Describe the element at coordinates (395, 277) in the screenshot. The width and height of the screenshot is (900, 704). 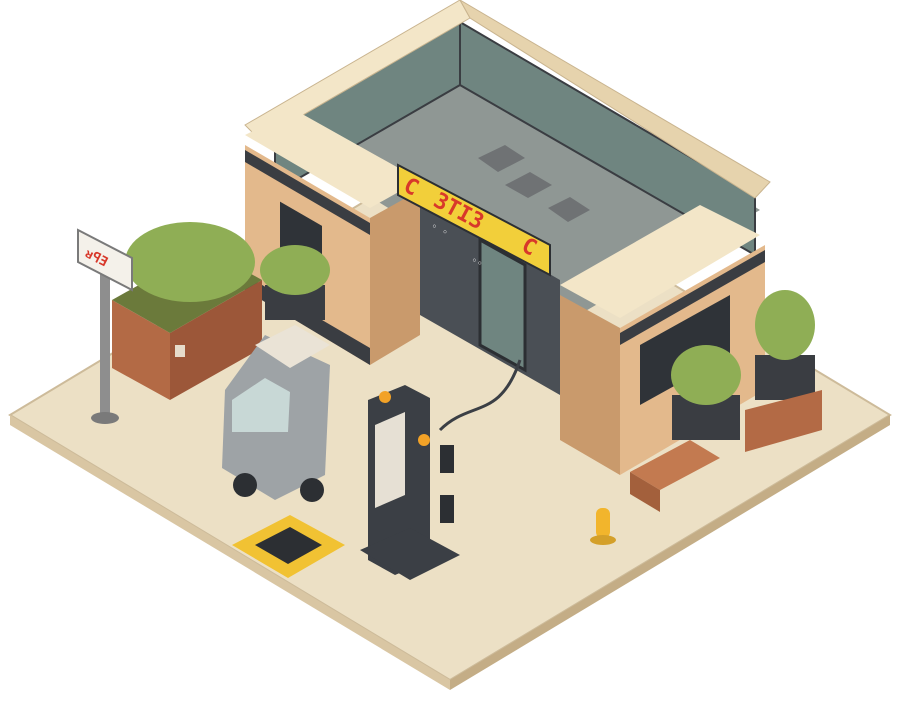
I see `left-wing-side` at that location.